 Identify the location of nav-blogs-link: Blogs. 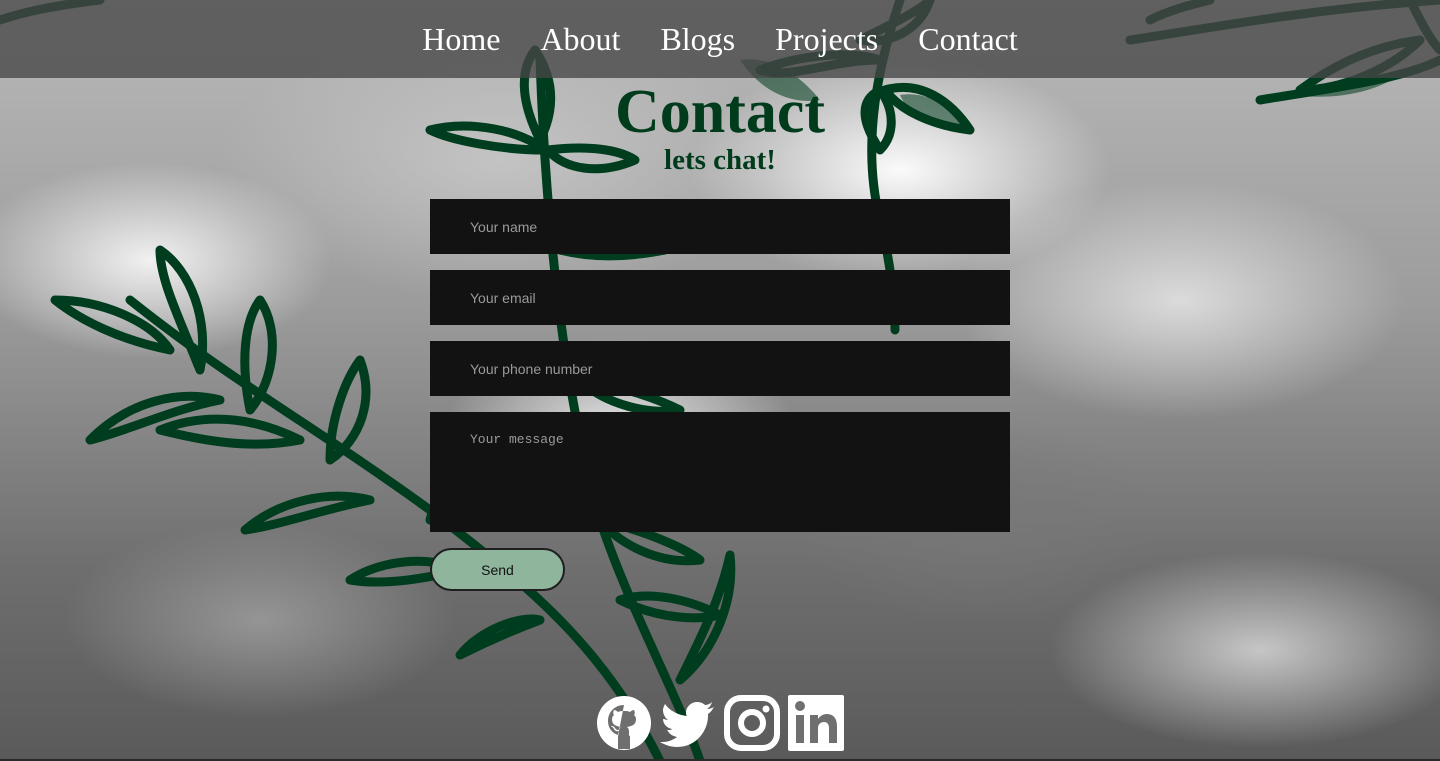
(697, 39).